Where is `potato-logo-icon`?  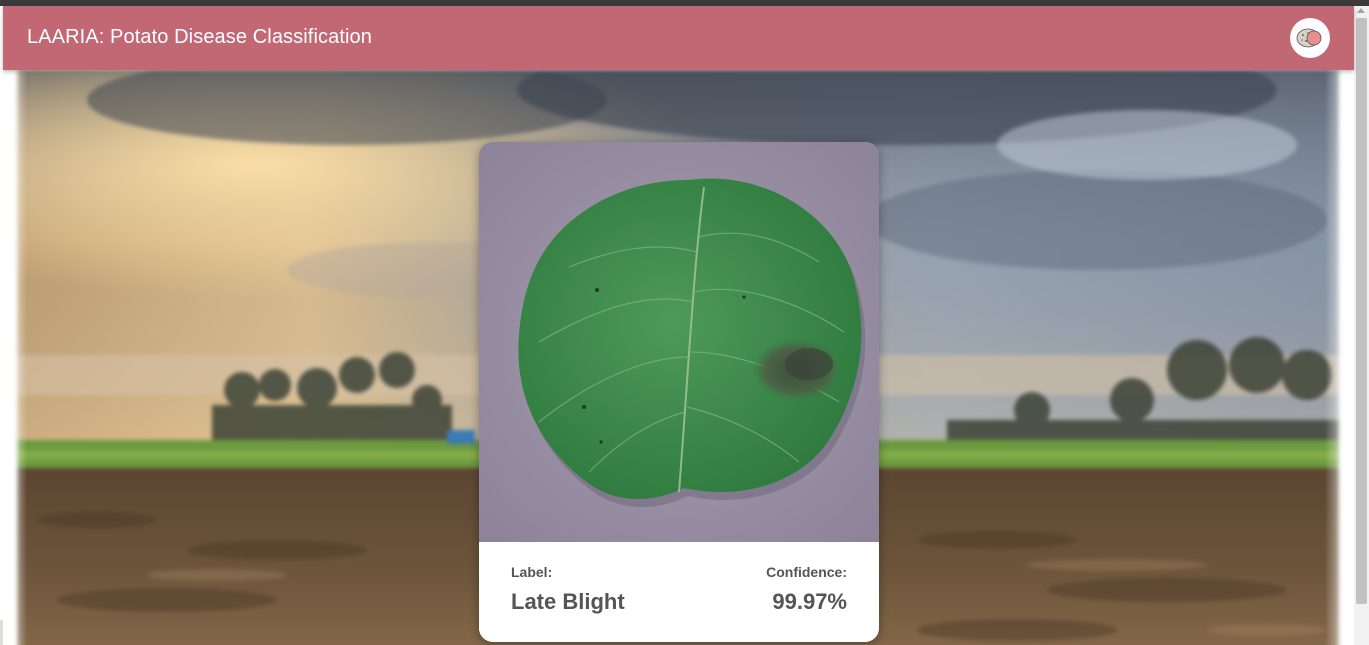
potato-logo-icon is located at coordinates (1310, 38).